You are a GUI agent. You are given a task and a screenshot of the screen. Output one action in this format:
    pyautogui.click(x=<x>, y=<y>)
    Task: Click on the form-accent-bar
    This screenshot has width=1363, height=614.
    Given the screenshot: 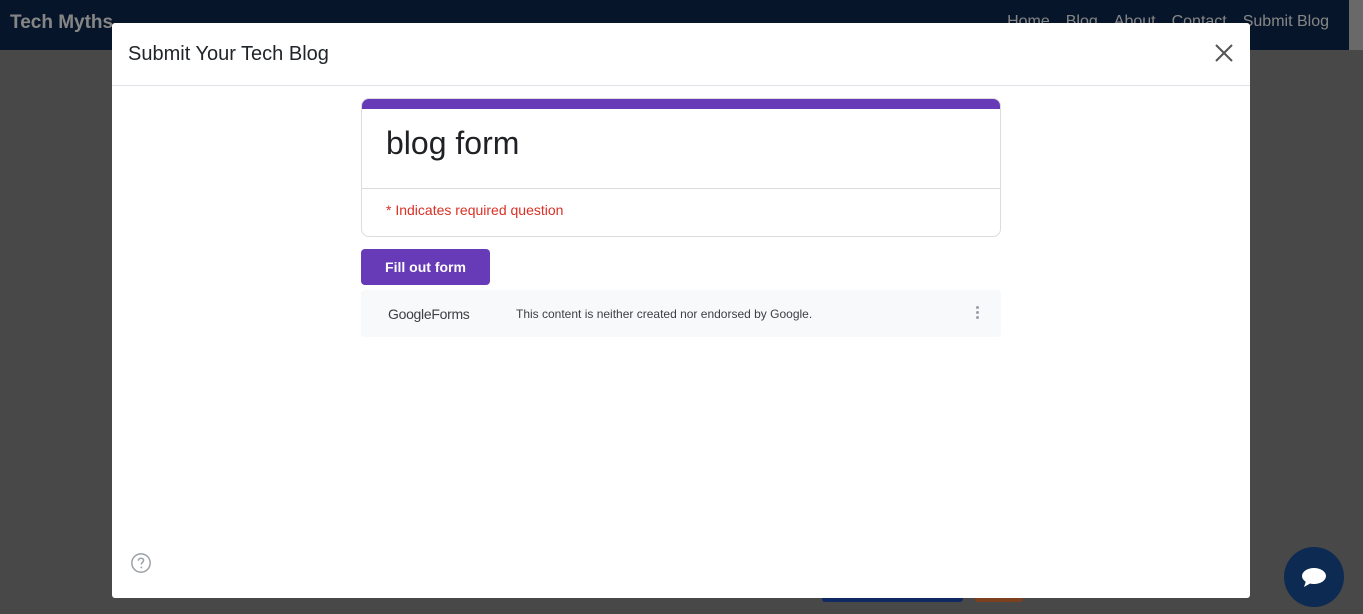 What is the action you would take?
    pyautogui.click(x=681, y=104)
    